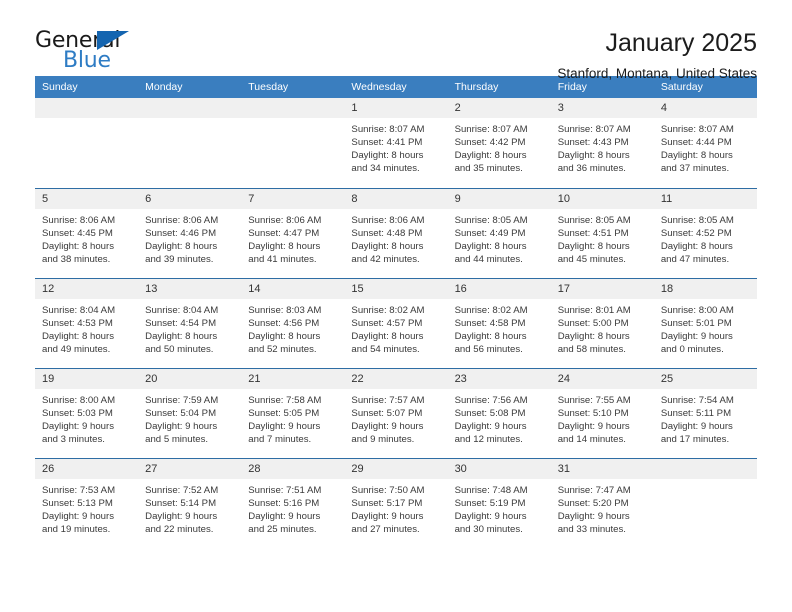  I want to click on sunrise-text: Sunrise: 8:01 AM, so click(594, 310).